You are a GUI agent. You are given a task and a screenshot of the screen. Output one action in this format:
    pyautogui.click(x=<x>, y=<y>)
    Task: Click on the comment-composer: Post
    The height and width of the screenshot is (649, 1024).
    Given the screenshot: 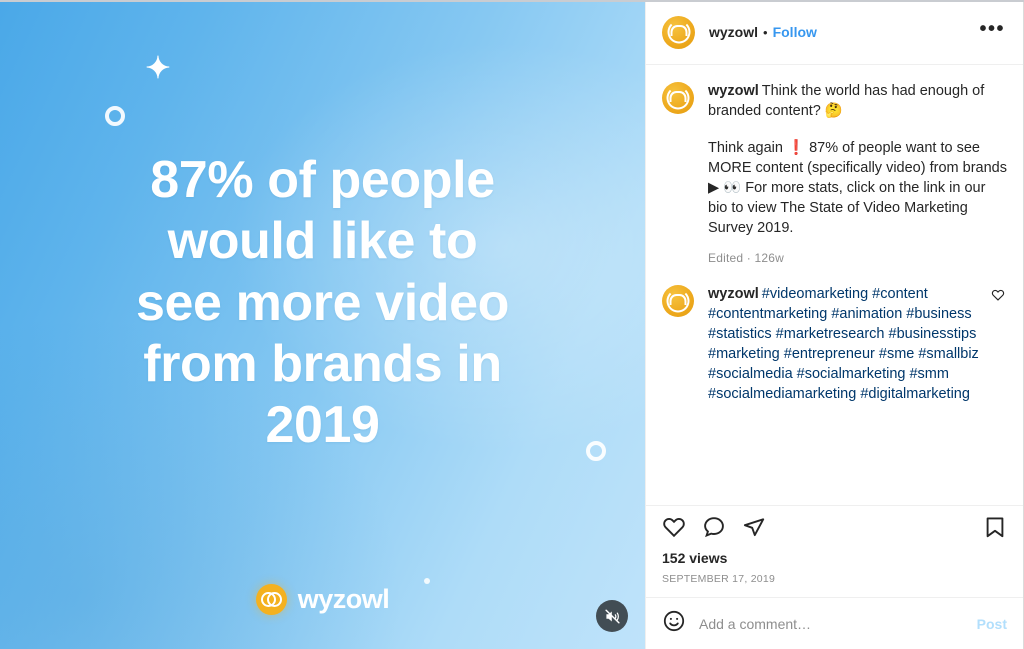 What is the action you would take?
    pyautogui.click(x=834, y=623)
    